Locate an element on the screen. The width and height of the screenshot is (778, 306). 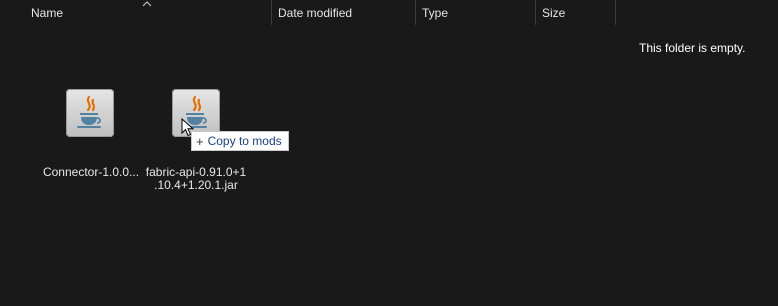
column-header-size: Size is located at coordinates (575, 12).